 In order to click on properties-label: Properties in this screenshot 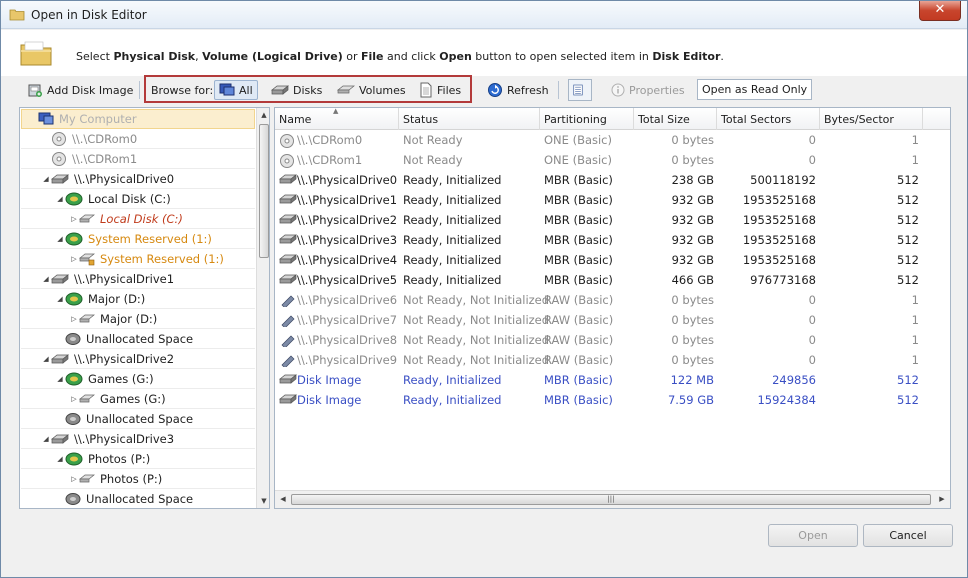, I will do `click(657, 90)`.